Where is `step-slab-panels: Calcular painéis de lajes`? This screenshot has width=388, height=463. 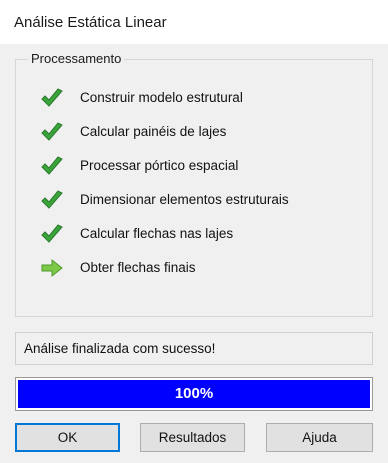
step-slab-panels: Calcular painéis de lajes is located at coordinates (194, 133).